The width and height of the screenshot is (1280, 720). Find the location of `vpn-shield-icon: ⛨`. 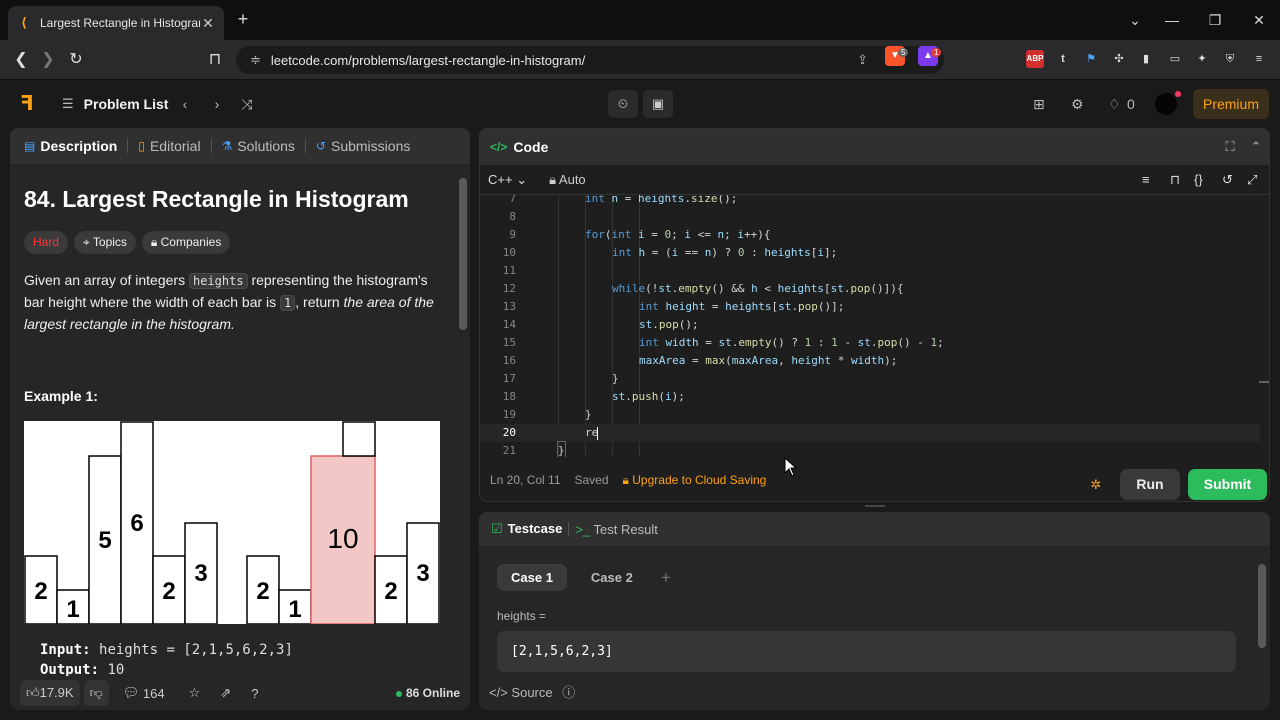

vpn-shield-icon: ⛨ is located at coordinates (1230, 59).